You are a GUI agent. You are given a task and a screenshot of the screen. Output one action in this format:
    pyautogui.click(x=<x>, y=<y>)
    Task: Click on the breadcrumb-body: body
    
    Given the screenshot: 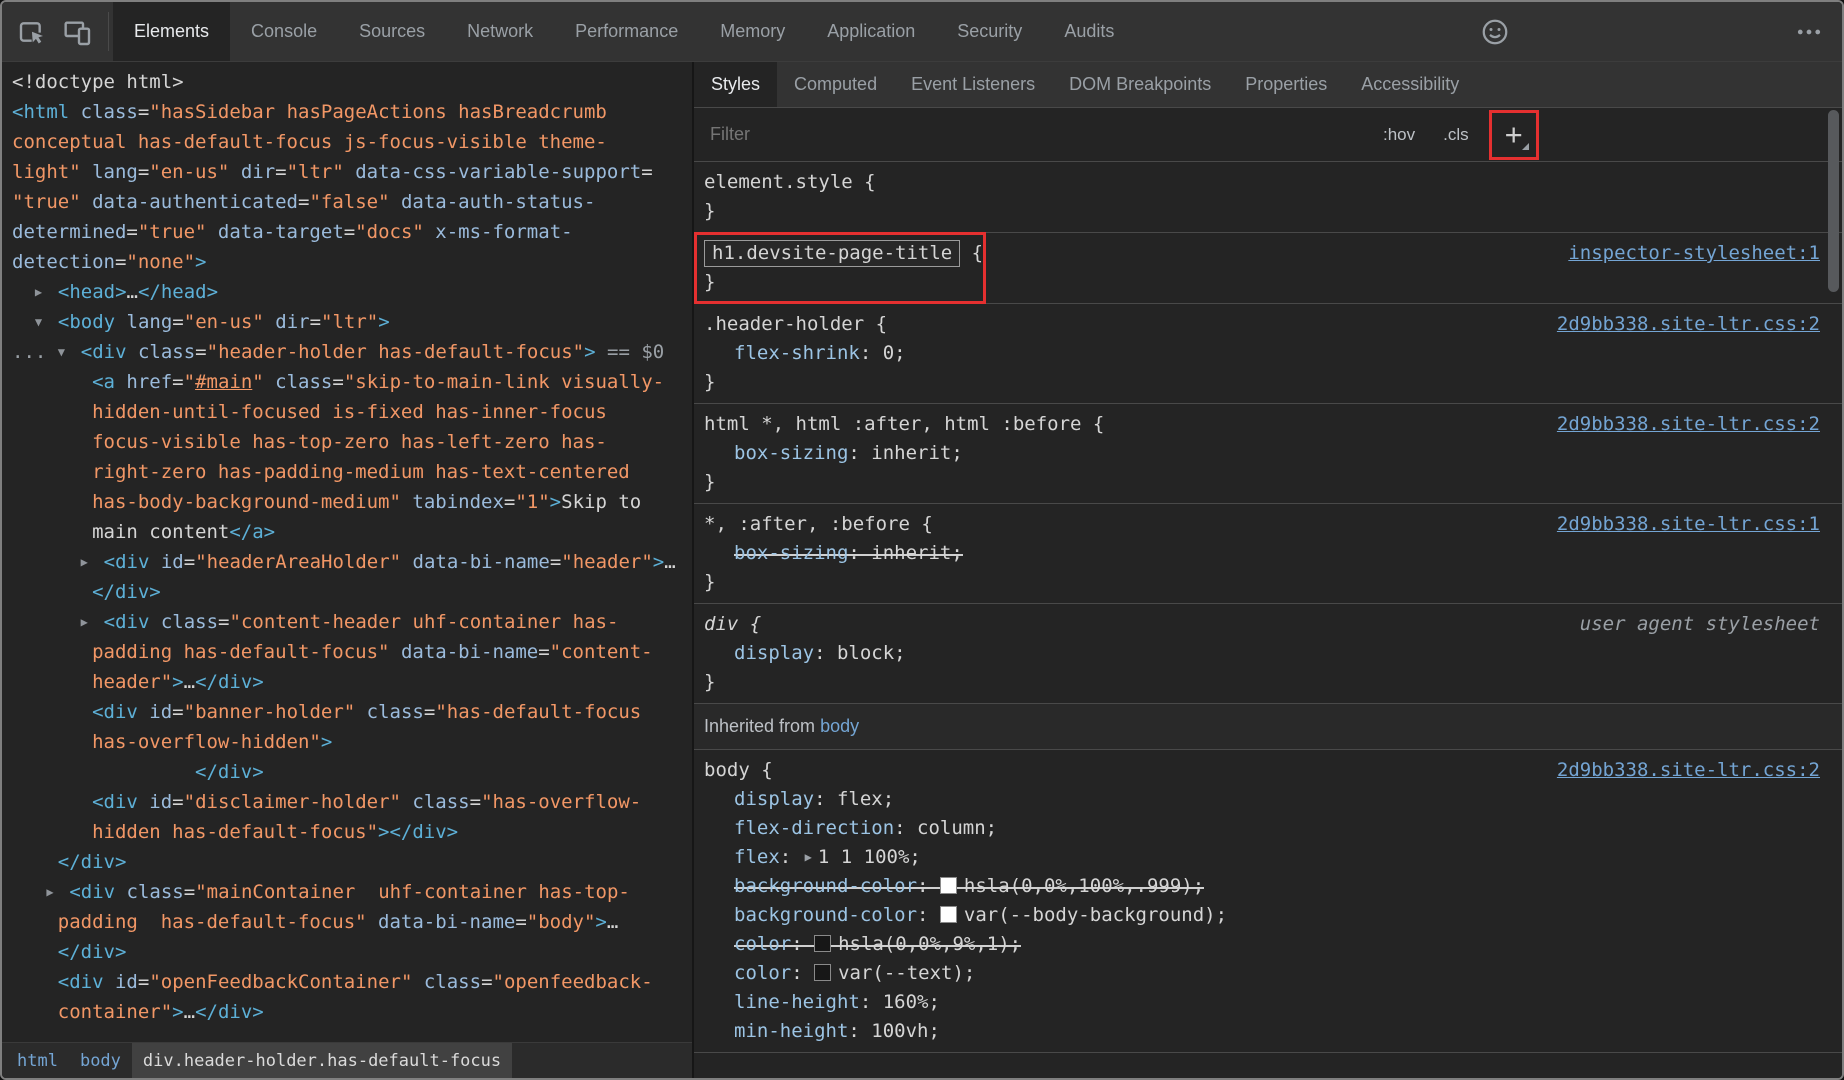 What is the action you would take?
    pyautogui.click(x=100, y=1060)
    